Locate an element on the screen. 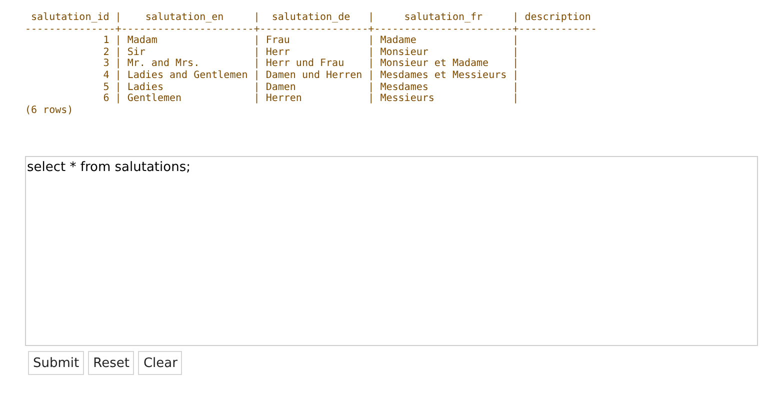 The height and width of the screenshot is (416, 764). output-line: salutation_id | salutation_en | salutation_de | salutation_fr | description is located at coordinates (310, 18).